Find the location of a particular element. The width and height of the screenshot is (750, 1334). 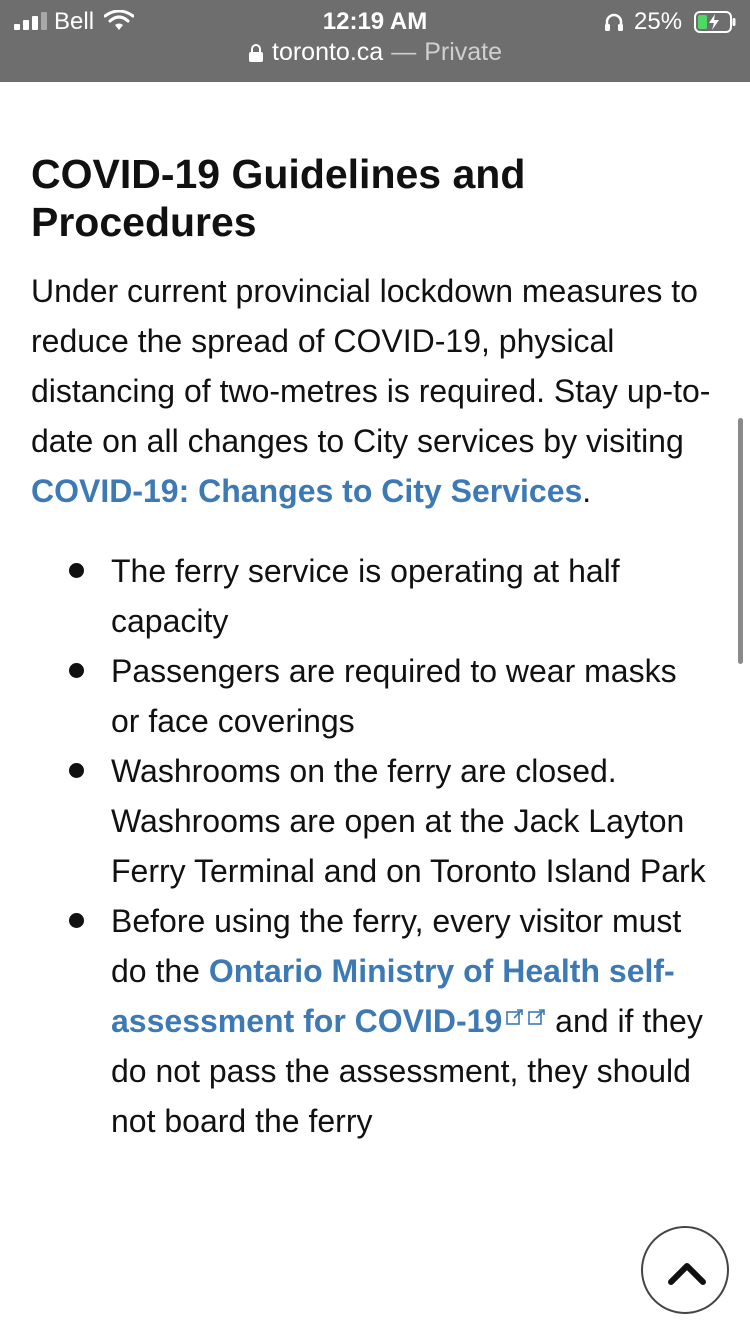

scrollbar is located at coordinates (740, 541).